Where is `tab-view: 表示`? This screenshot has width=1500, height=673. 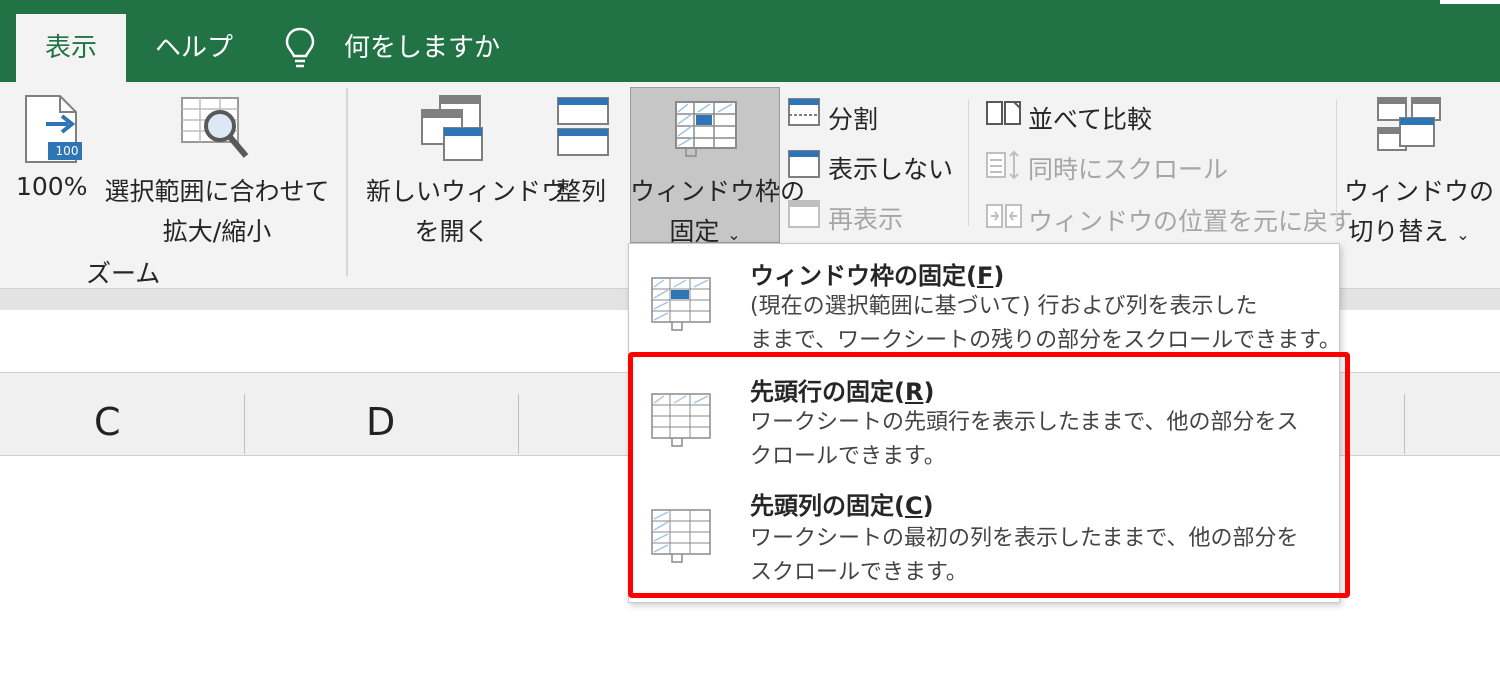
tab-view: 表示 is located at coordinates (71, 48).